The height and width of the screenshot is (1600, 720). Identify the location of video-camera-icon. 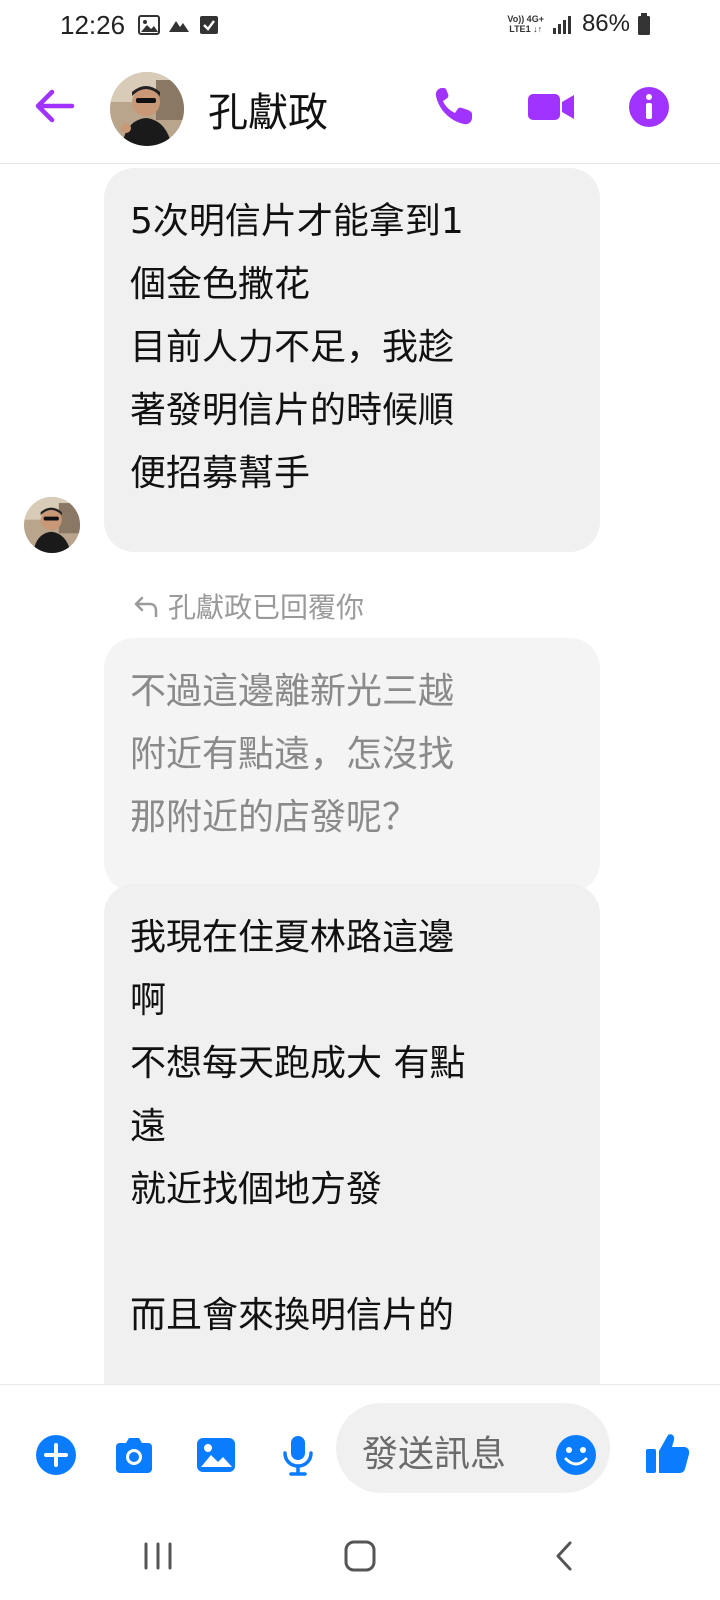
(551, 107).